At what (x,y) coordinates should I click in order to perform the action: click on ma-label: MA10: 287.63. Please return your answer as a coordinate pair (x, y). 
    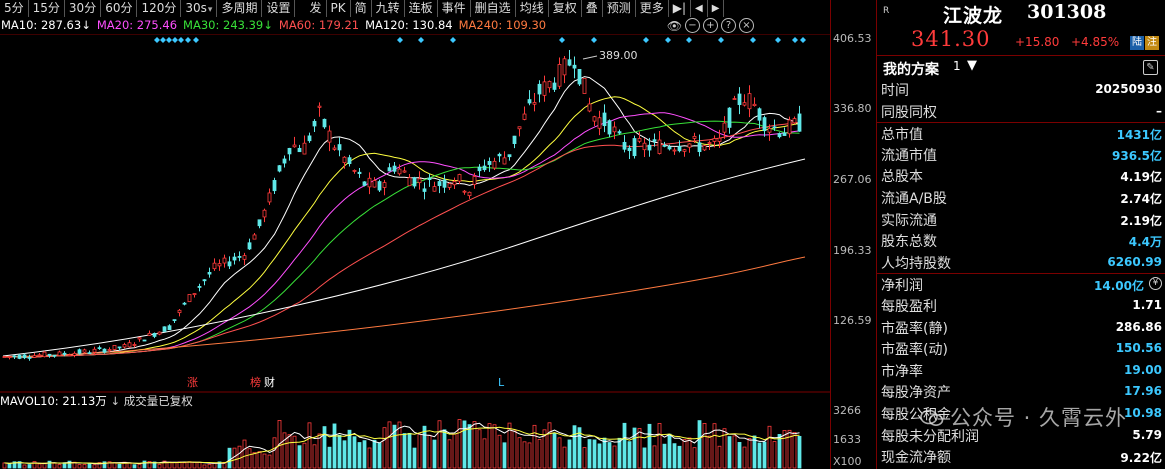
    Looking at the image, I should click on (41, 25).